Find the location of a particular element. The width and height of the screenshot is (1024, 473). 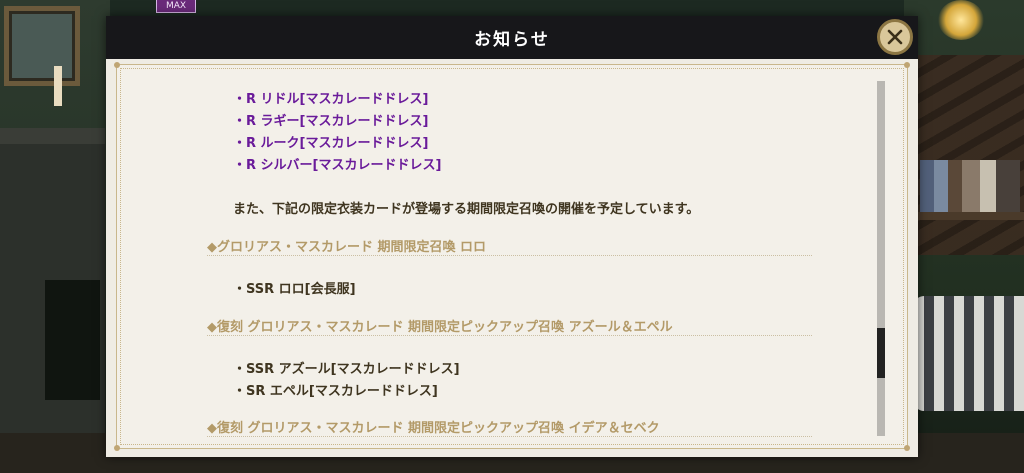

close-icon is located at coordinates (895, 37).